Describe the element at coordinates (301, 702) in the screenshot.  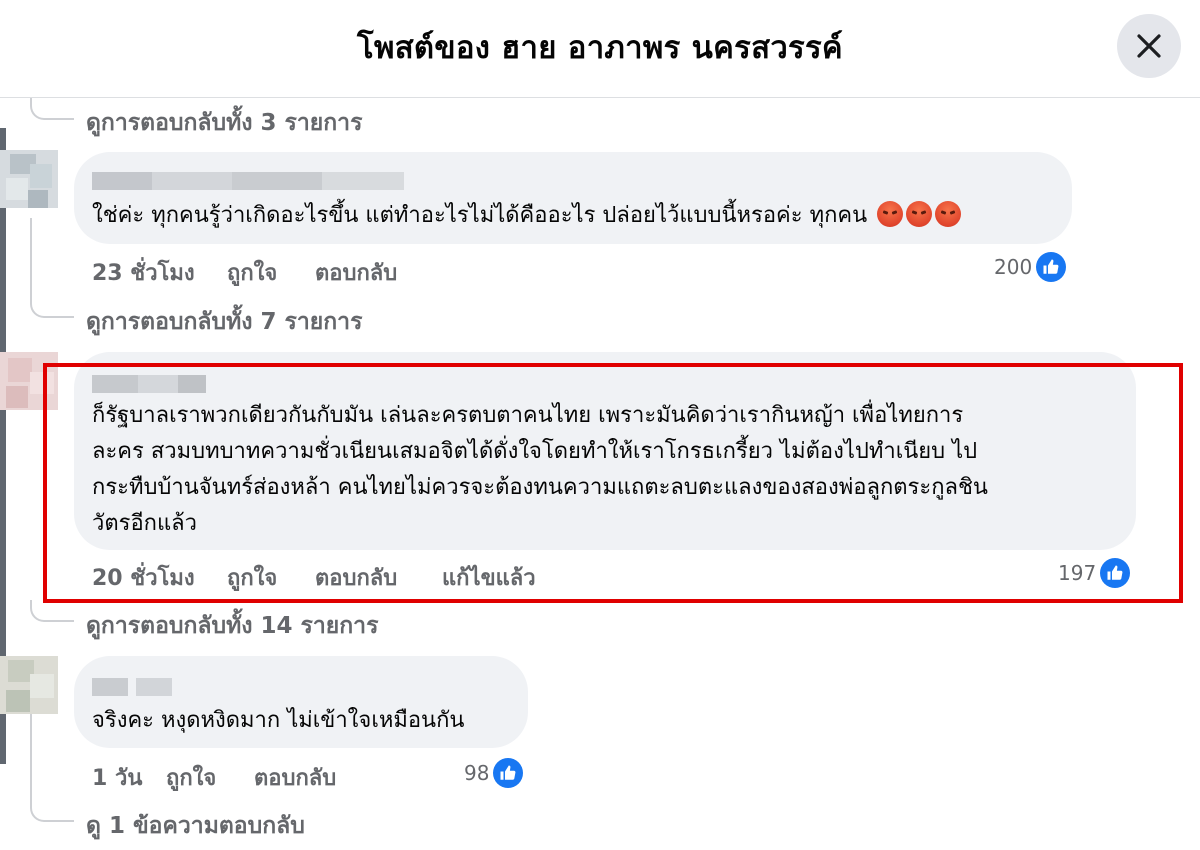
I see `comment-bubble: จริงคะ หงุดหงิดมาก ไม่เข้าใจเหมือนกัน` at that location.